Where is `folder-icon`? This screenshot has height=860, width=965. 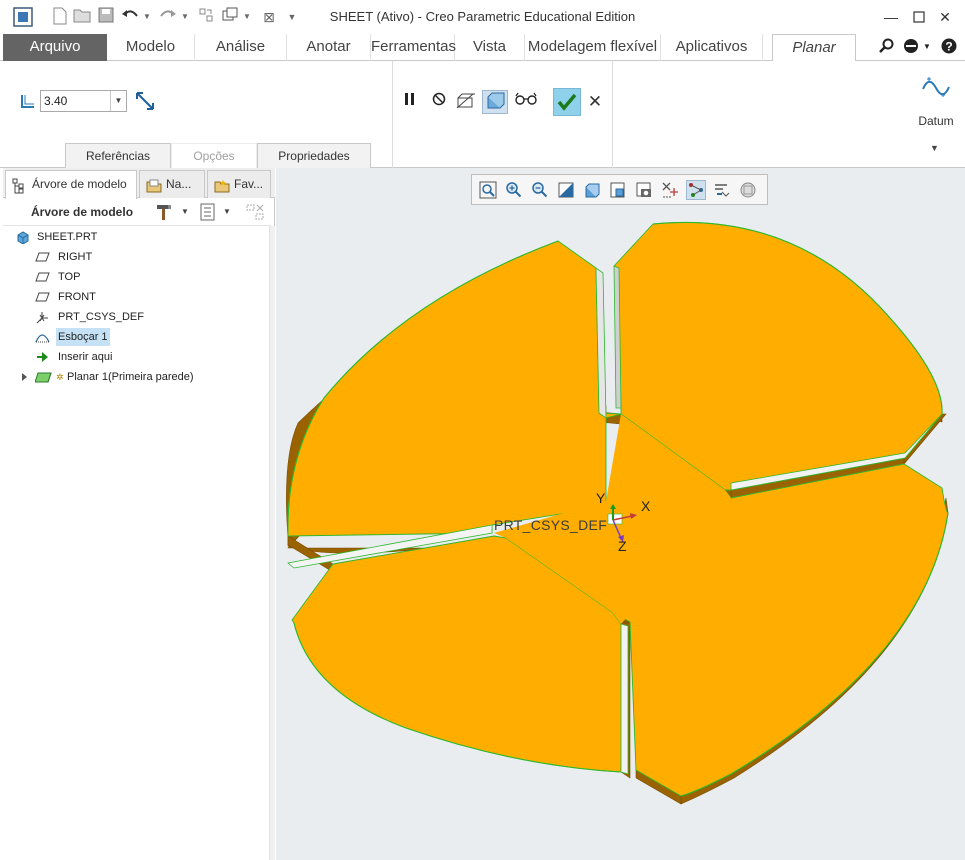 folder-icon is located at coordinates (154, 185).